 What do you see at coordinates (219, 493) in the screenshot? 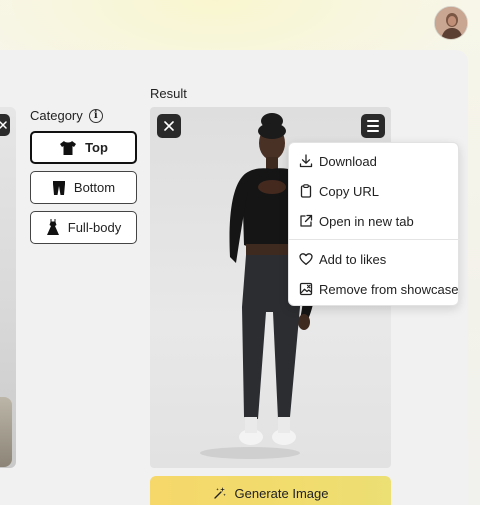
I see `sparkles-icon` at bounding box center [219, 493].